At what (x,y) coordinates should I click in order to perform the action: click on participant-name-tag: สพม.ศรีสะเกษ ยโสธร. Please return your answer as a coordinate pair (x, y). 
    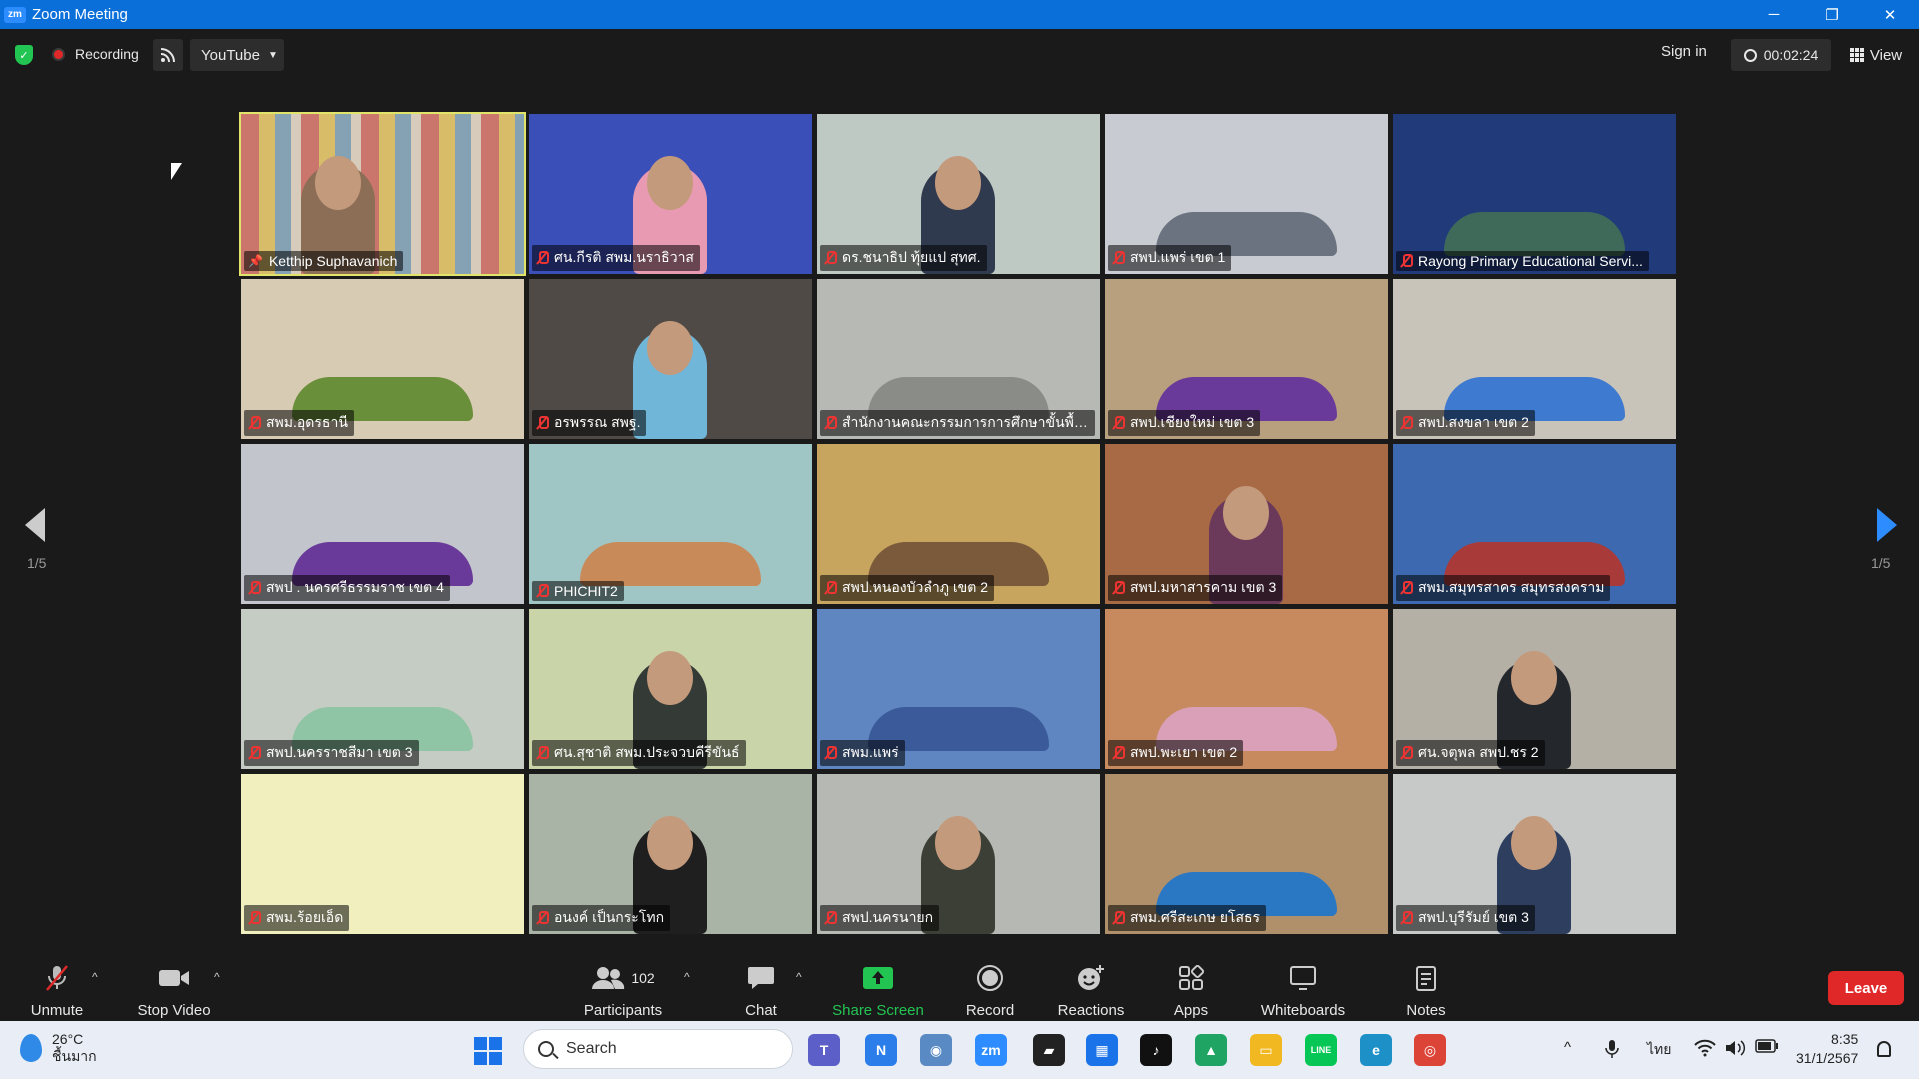
    Looking at the image, I should click on (1187, 918).